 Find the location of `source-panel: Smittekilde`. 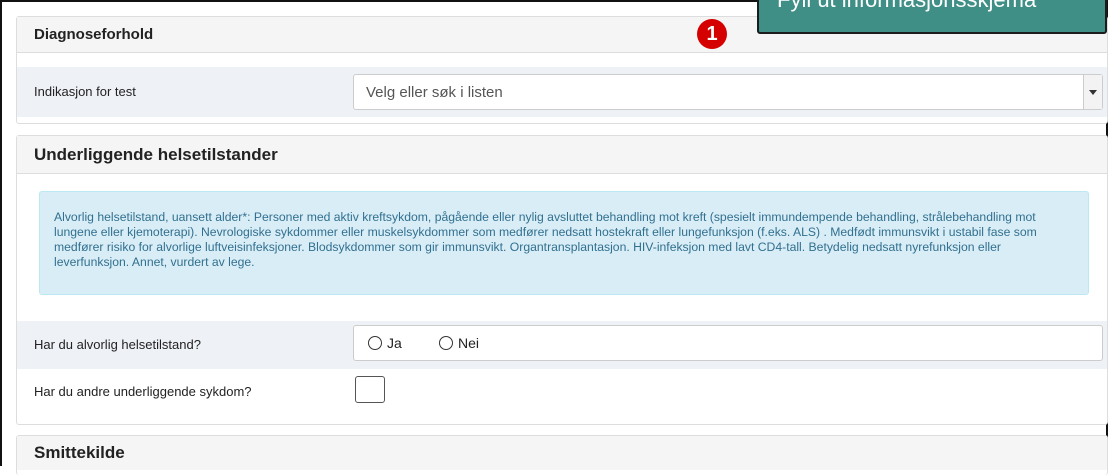

source-panel: Smittekilde is located at coordinates (562, 455).